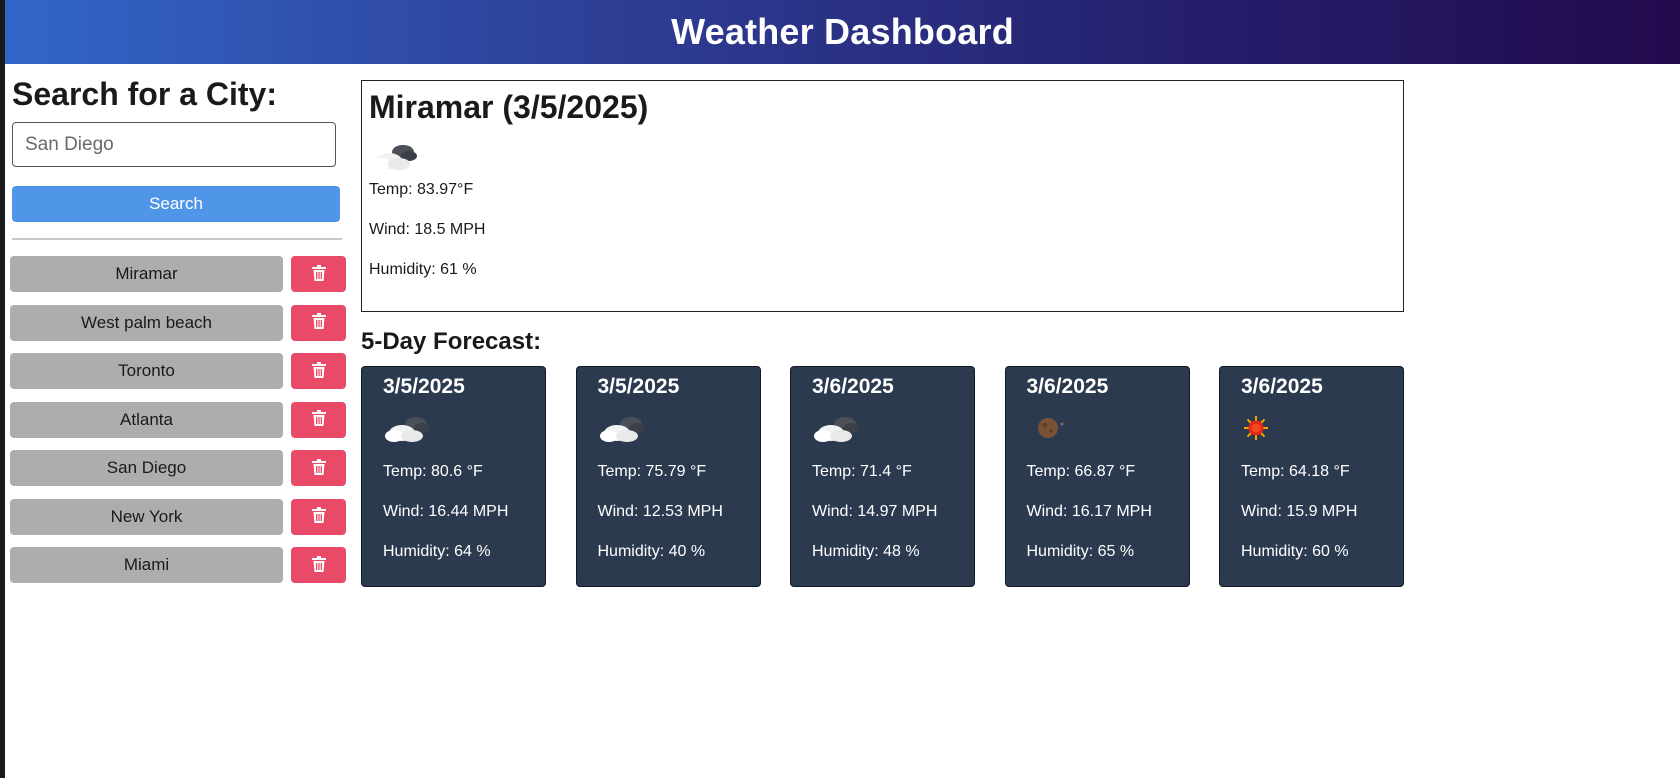  What do you see at coordinates (1299, 511) in the screenshot?
I see `forecast-wind: Wind: 15.9 MPH` at bounding box center [1299, 511].